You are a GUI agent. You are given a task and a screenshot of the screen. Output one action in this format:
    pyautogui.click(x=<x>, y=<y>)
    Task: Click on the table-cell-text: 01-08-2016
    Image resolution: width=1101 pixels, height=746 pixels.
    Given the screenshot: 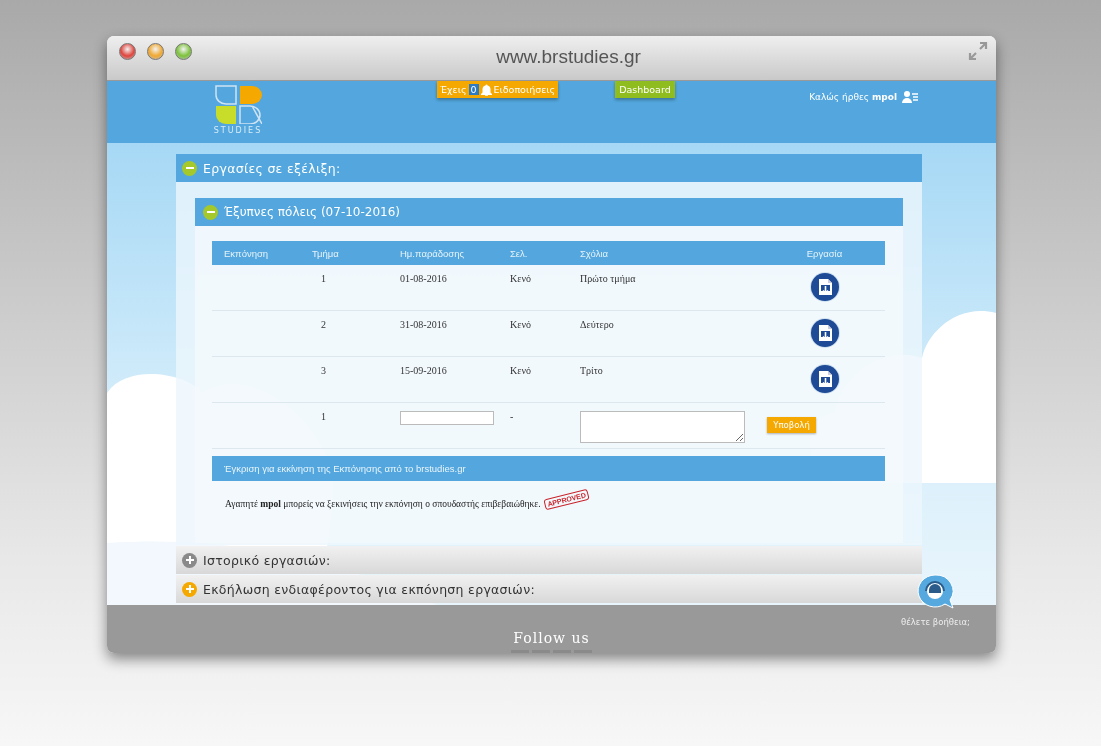 What is the action you would take?
    pyautogui.click(x=424, y=278)
    